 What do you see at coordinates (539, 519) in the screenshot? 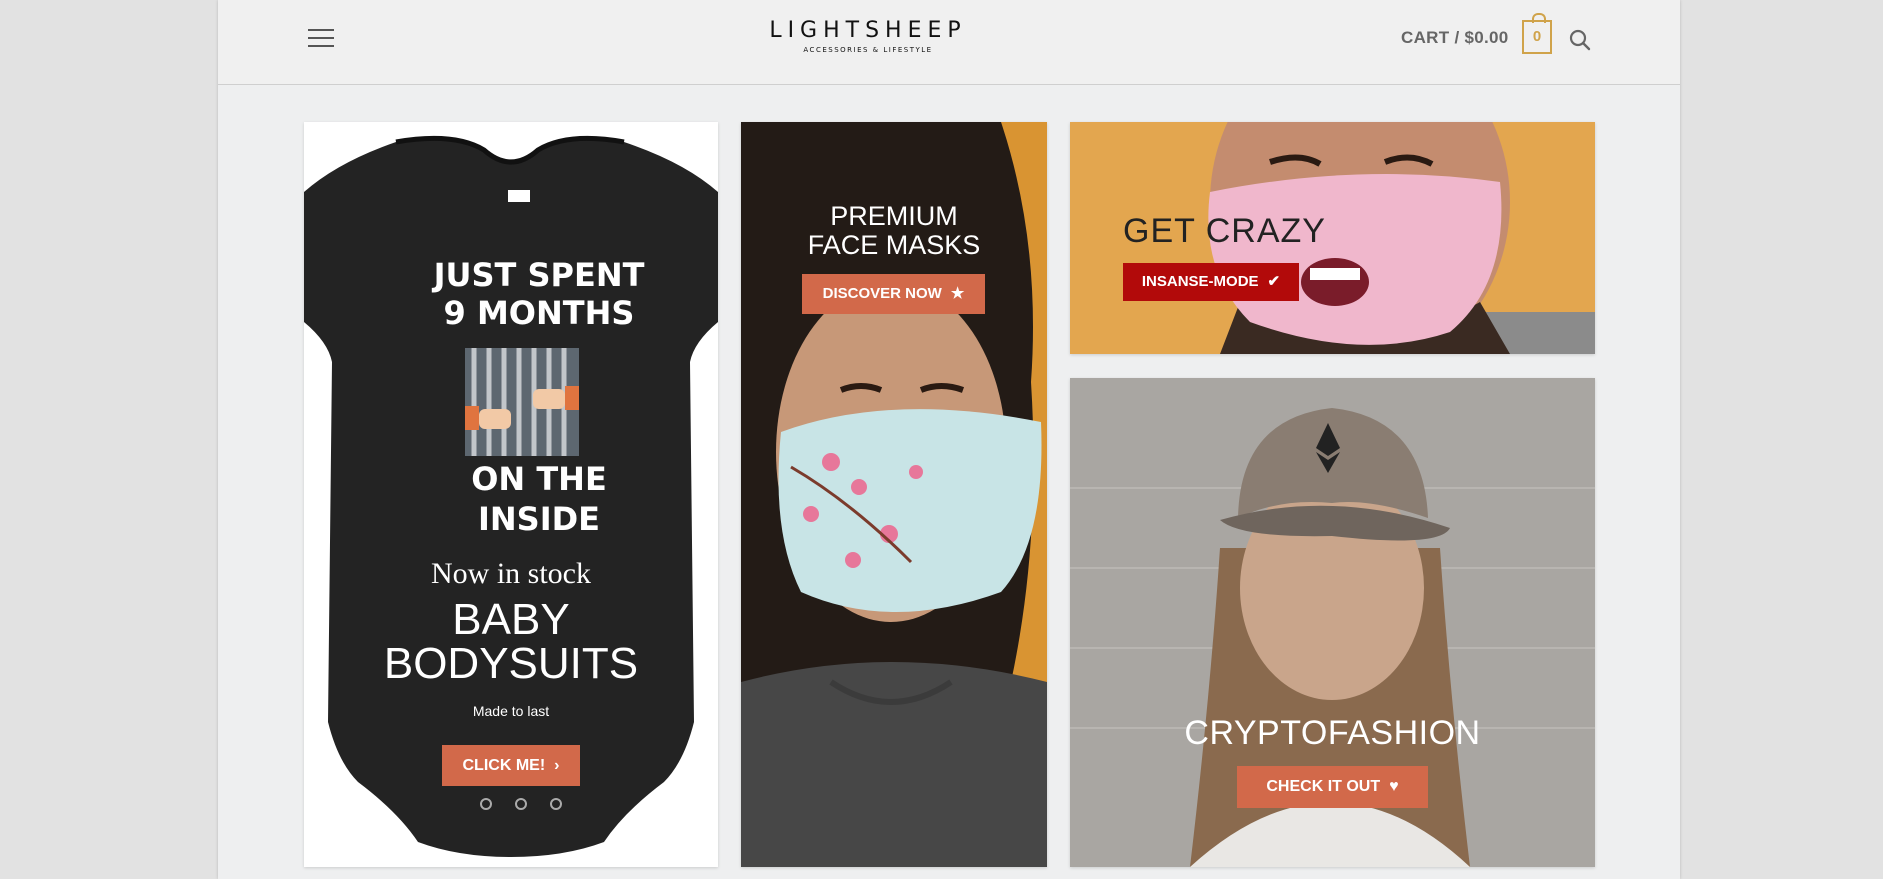
I see `print-line-4: INSIDE` at bounding box center [539, 519].